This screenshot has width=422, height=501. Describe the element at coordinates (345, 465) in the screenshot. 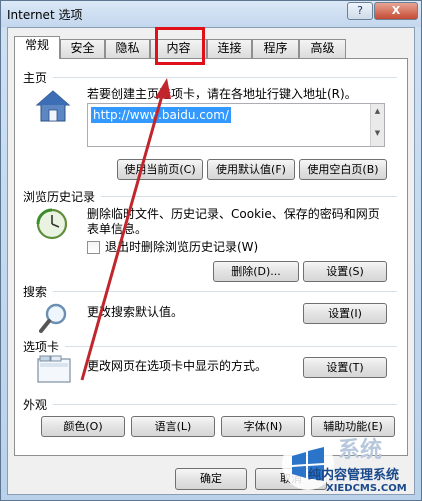

I see `site-watermark: 系统 纯内容管理系统 XIEDCMS.COM` at that location.